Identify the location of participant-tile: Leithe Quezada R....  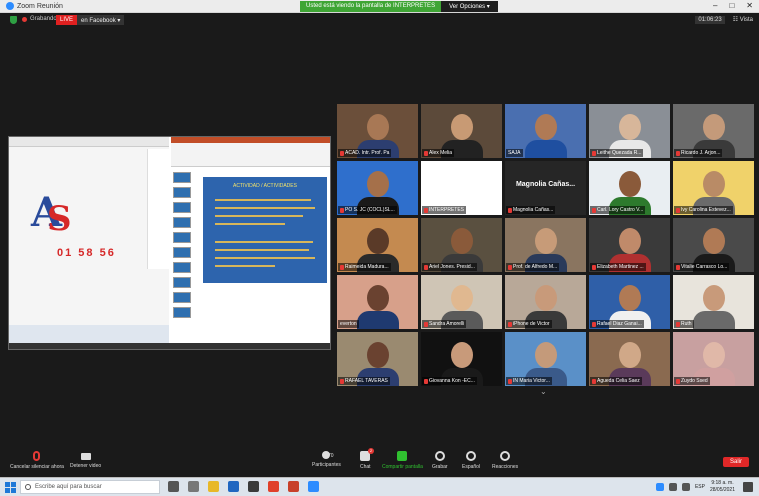
(629, 131).